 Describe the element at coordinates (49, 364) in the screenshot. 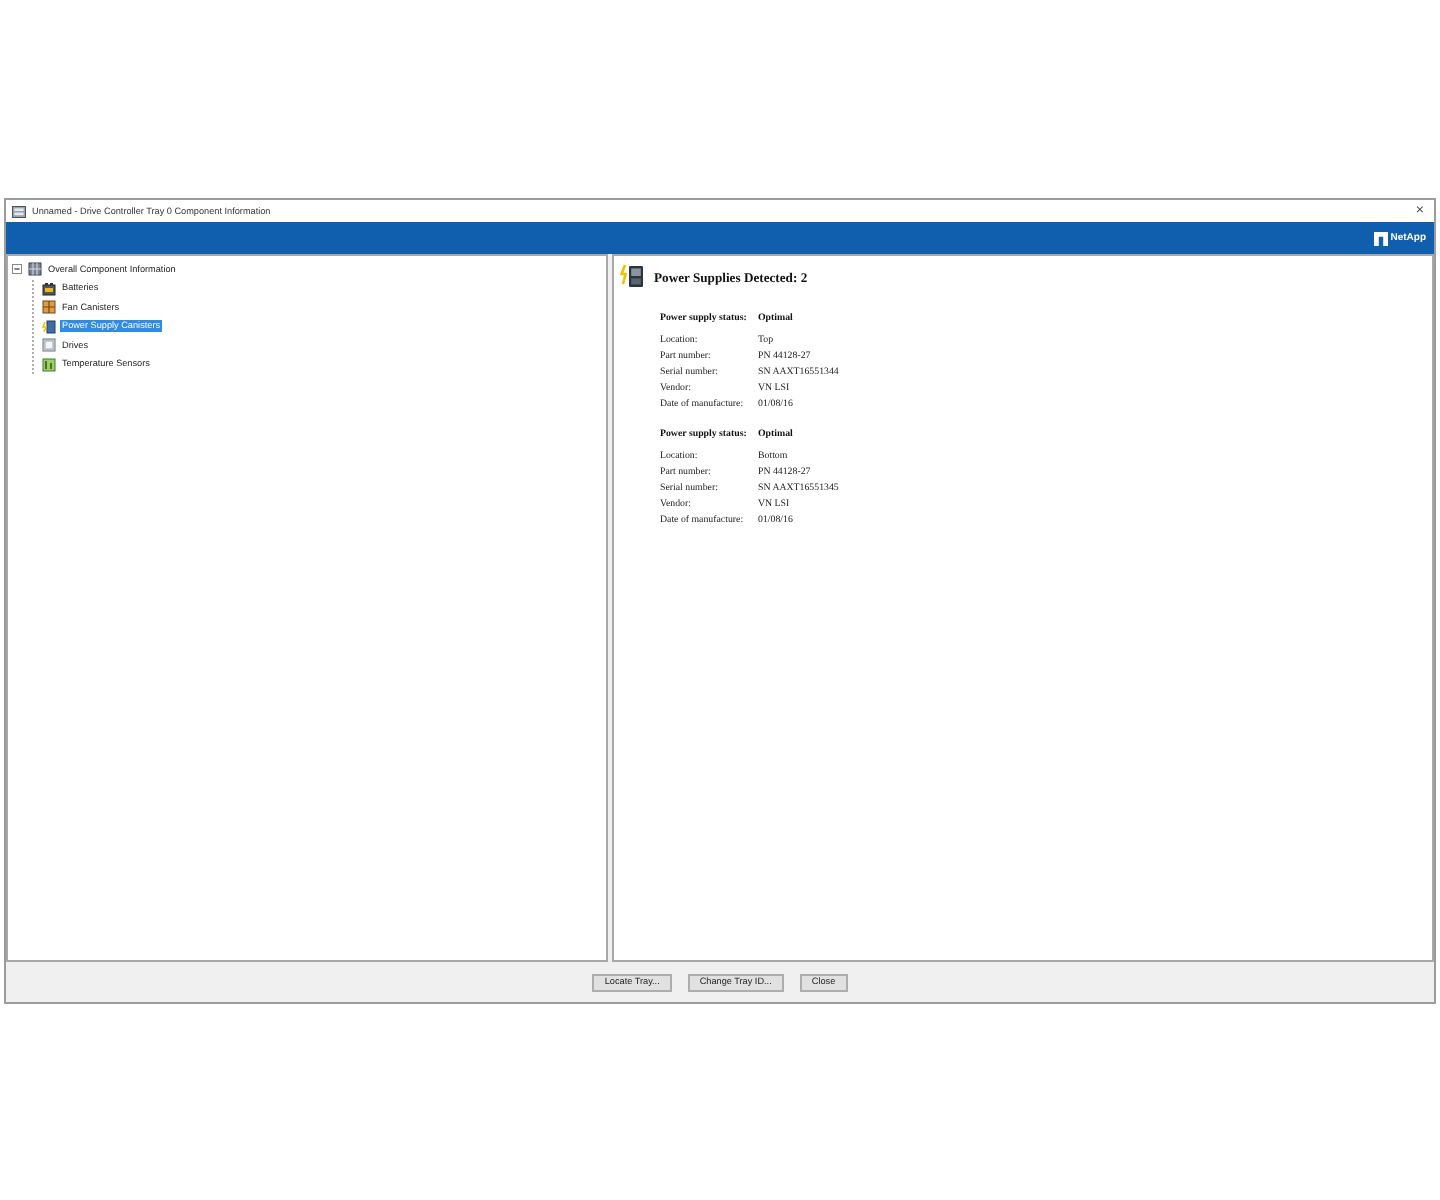

I see `temperature-sensor-icon` at that location.